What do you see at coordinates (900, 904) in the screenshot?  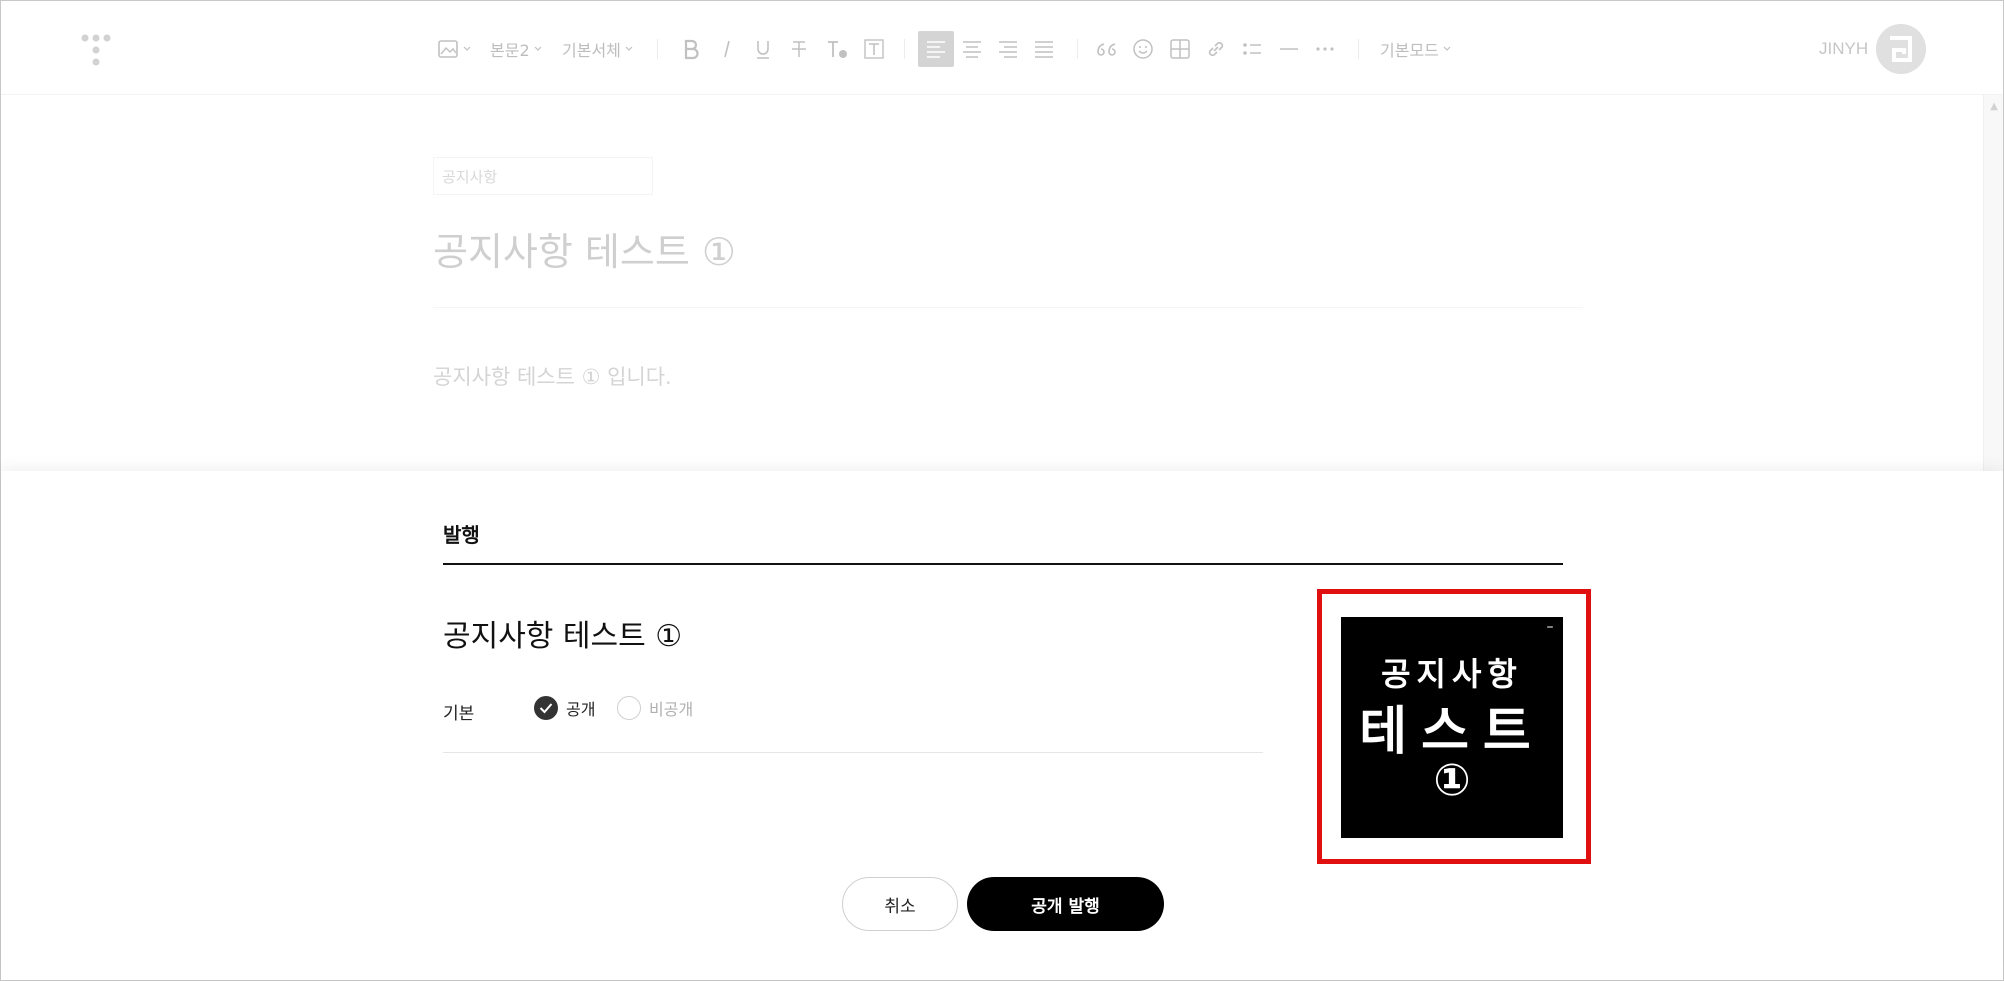 I see `cancel-button: 취소` at bounding box center [900, 904].